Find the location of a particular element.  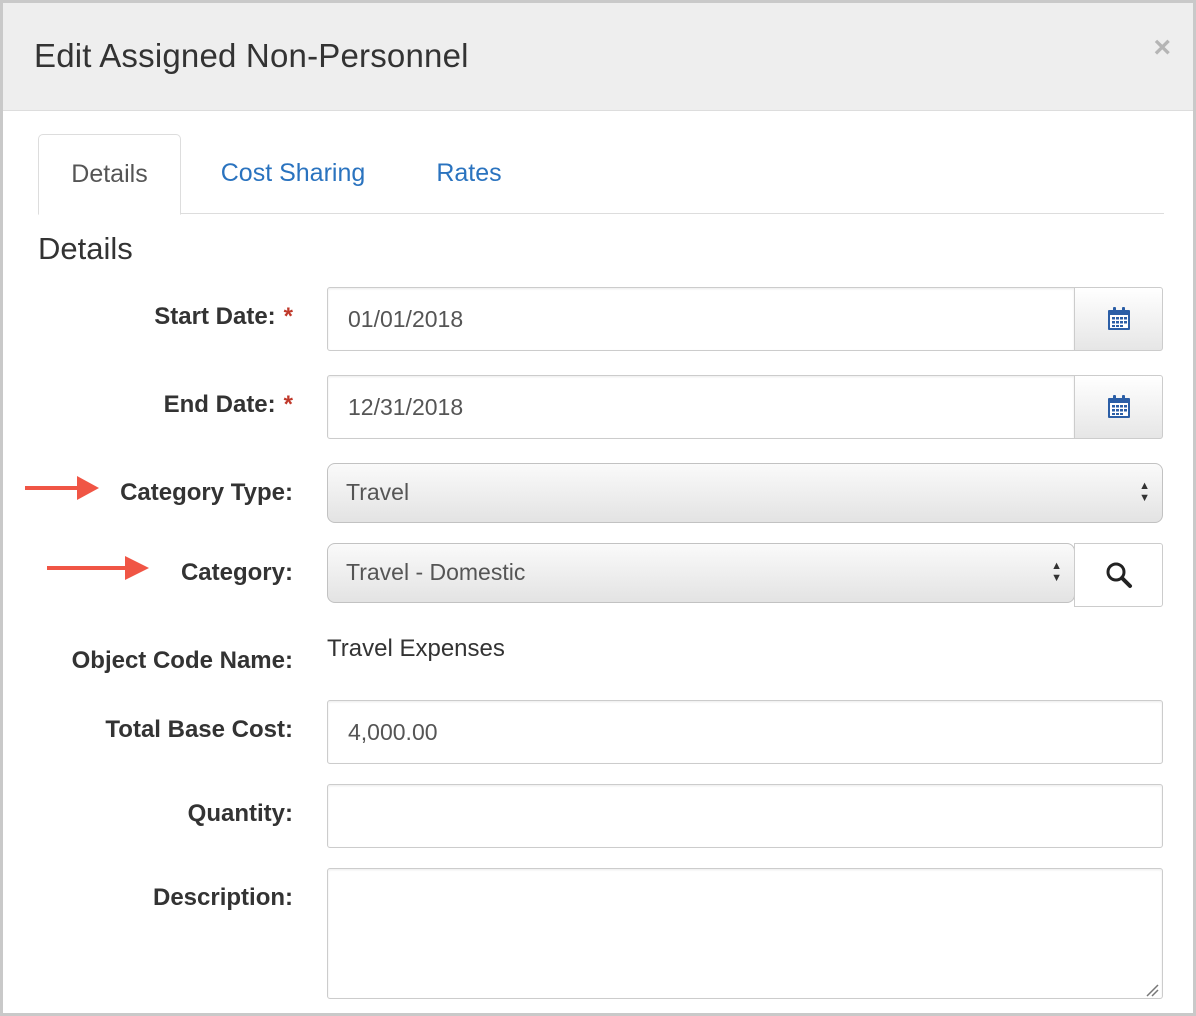

description-label: Description: is located at coordinates (222, 897).